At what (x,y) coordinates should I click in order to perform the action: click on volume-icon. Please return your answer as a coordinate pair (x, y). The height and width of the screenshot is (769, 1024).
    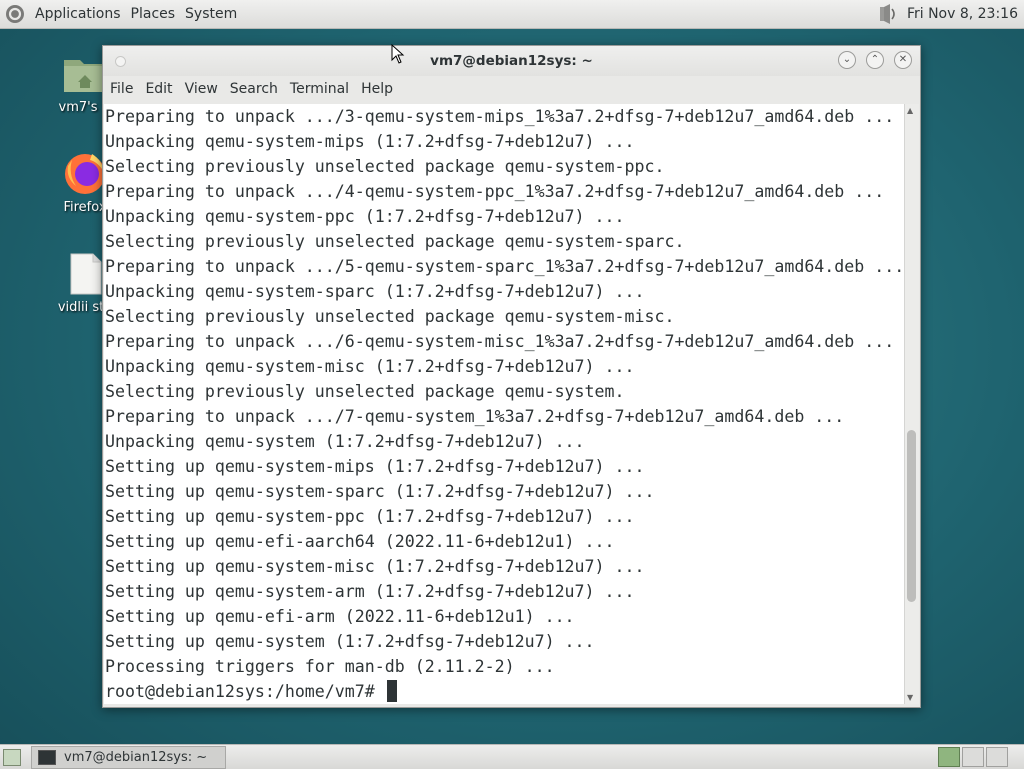
    Looking at the image, I should click on (888, 14).